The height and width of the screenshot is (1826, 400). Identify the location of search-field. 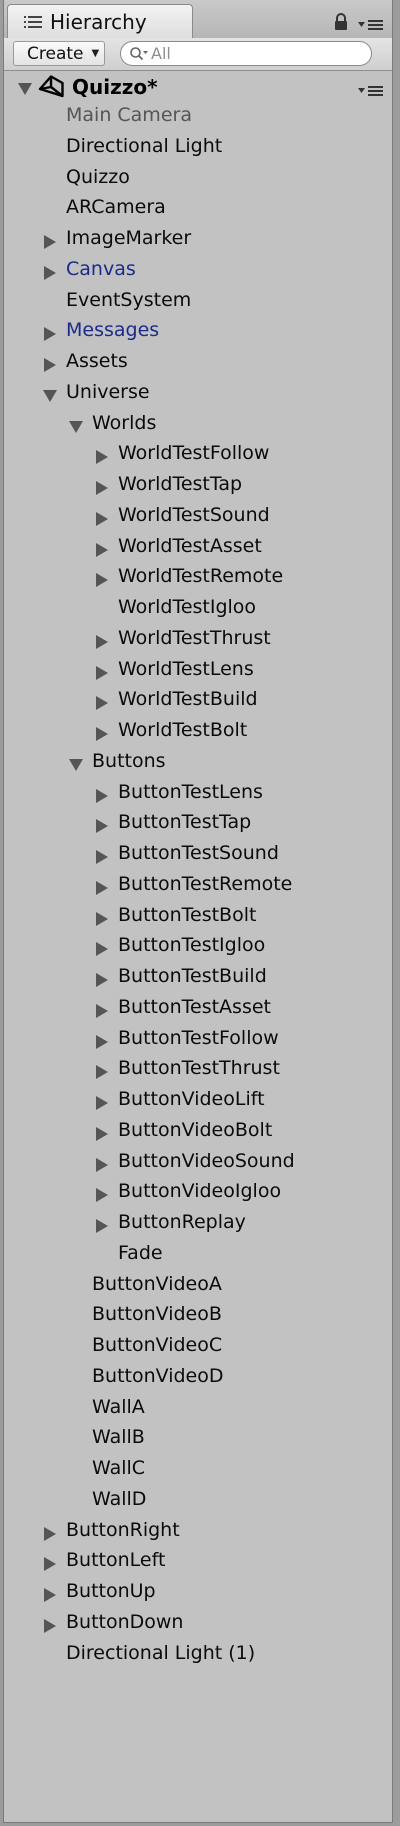
(246, 53).